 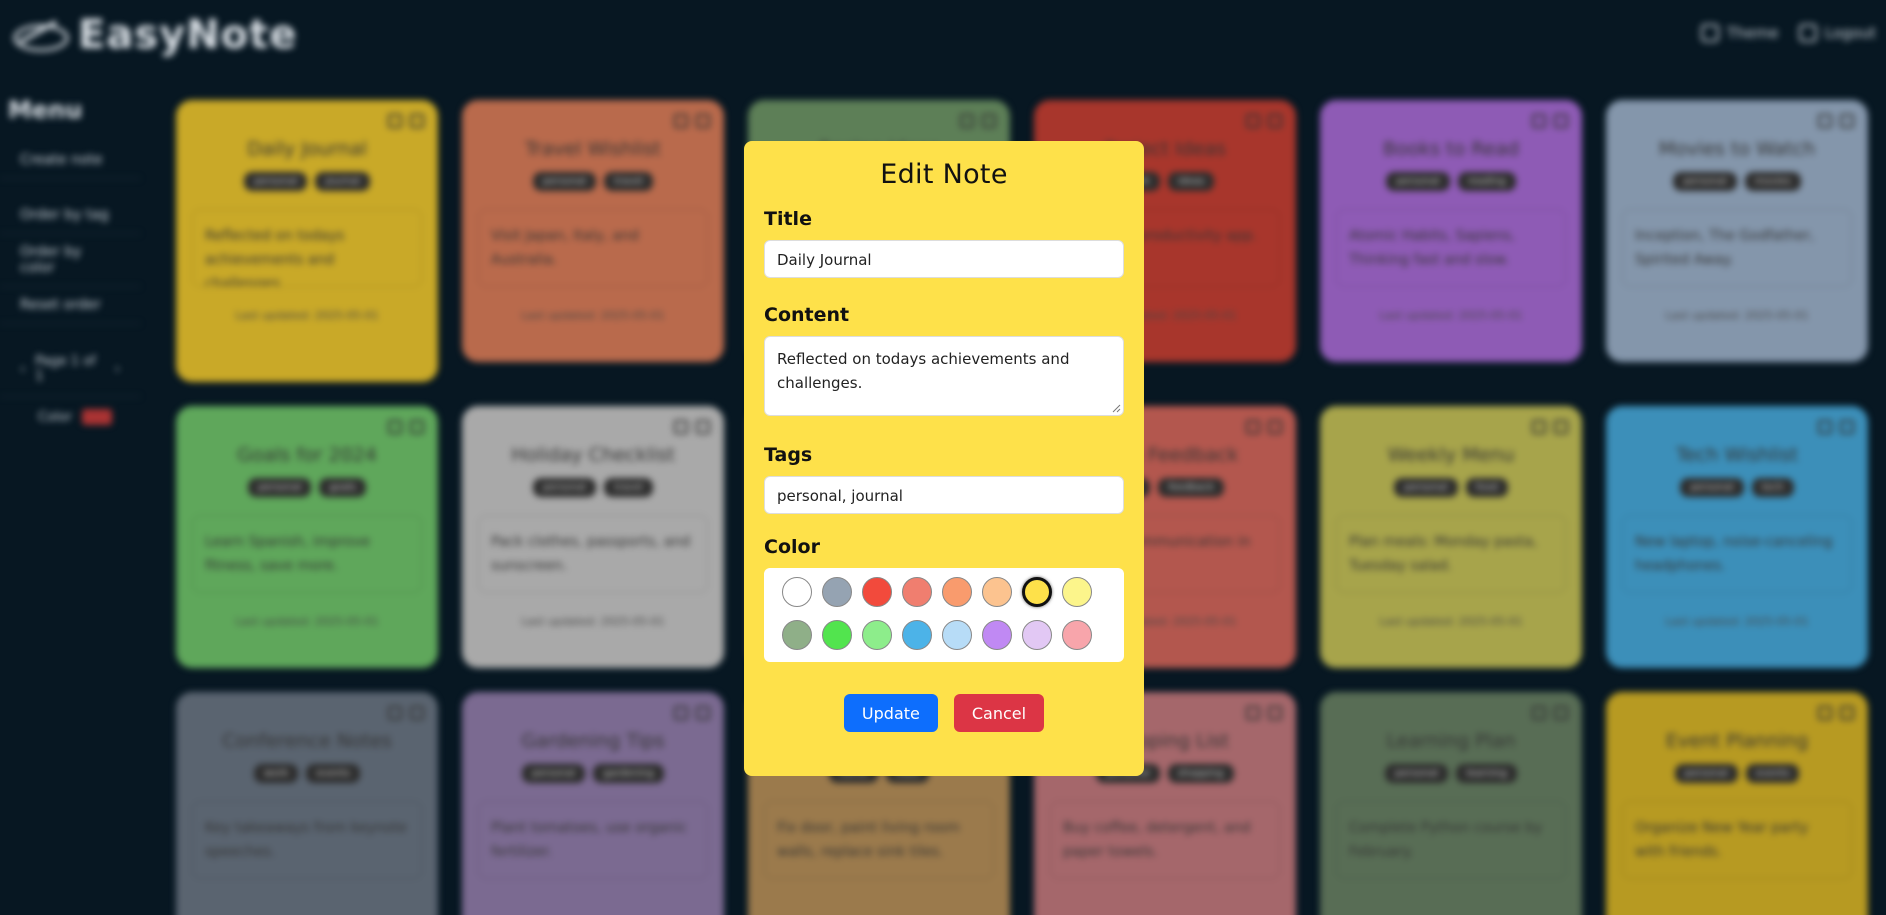 I want to click on note-title: Weekly Menu, so click(x=1451, y=455).